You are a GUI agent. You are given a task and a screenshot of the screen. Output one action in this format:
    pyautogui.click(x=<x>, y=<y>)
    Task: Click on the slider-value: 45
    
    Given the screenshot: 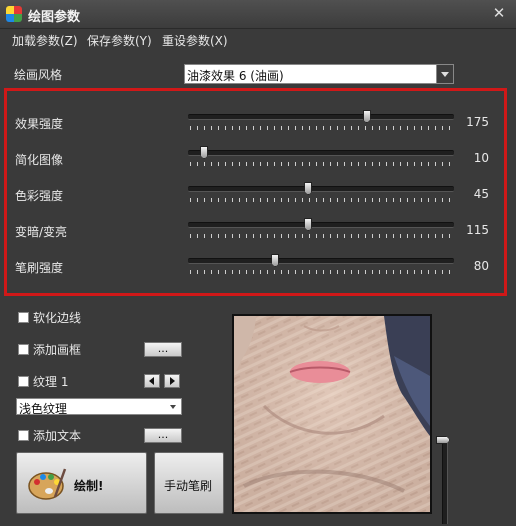 What is the action you would take?
    pyautogui.click(x=481, y=194)
    